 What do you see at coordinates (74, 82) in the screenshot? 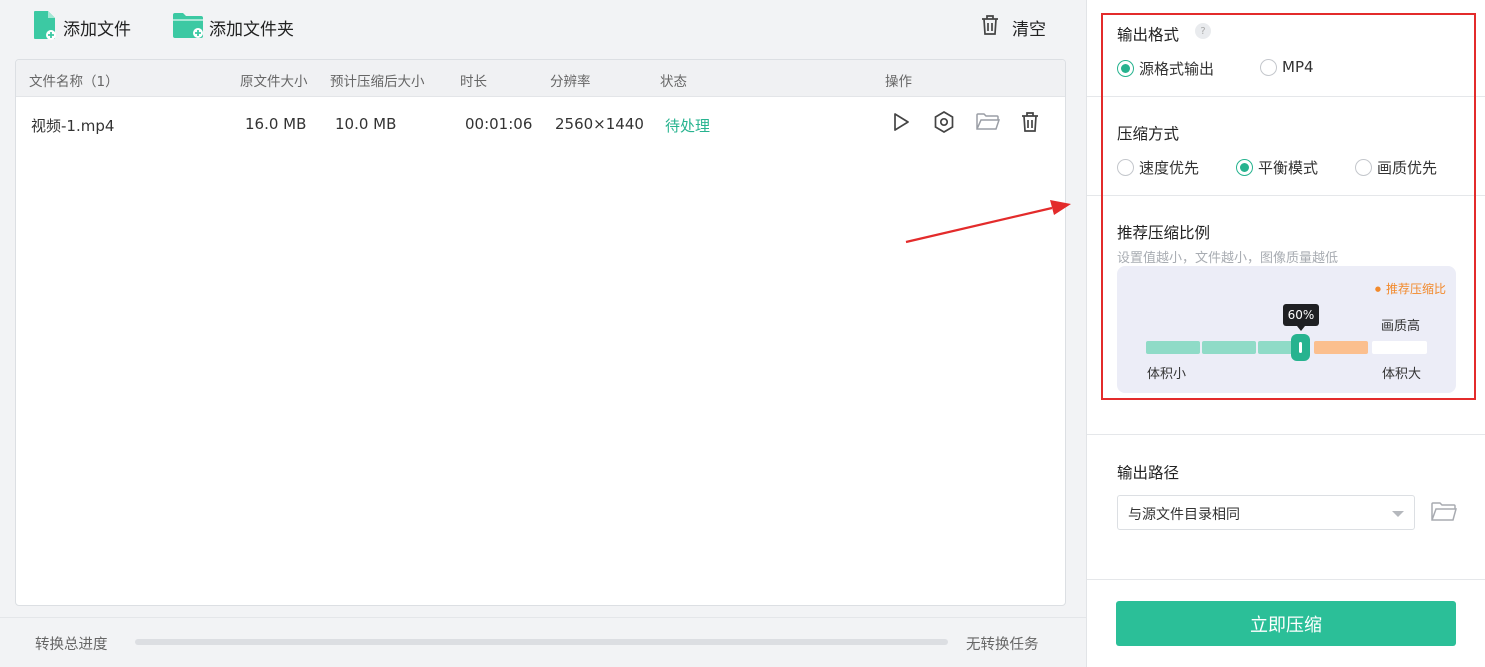
I see `col-header-name: 文件名称（1）` at bounding box center [74, 82].